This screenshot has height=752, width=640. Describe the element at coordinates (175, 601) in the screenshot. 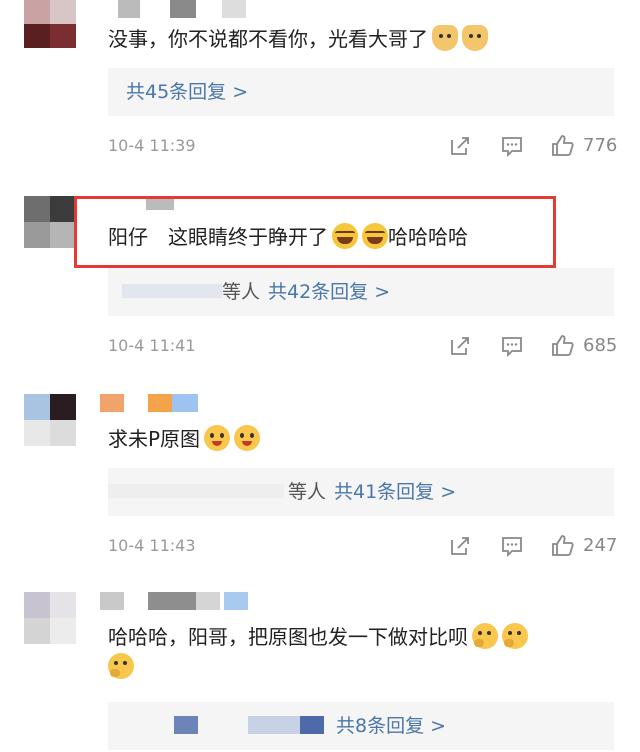

I see `username-blurred` at that location.